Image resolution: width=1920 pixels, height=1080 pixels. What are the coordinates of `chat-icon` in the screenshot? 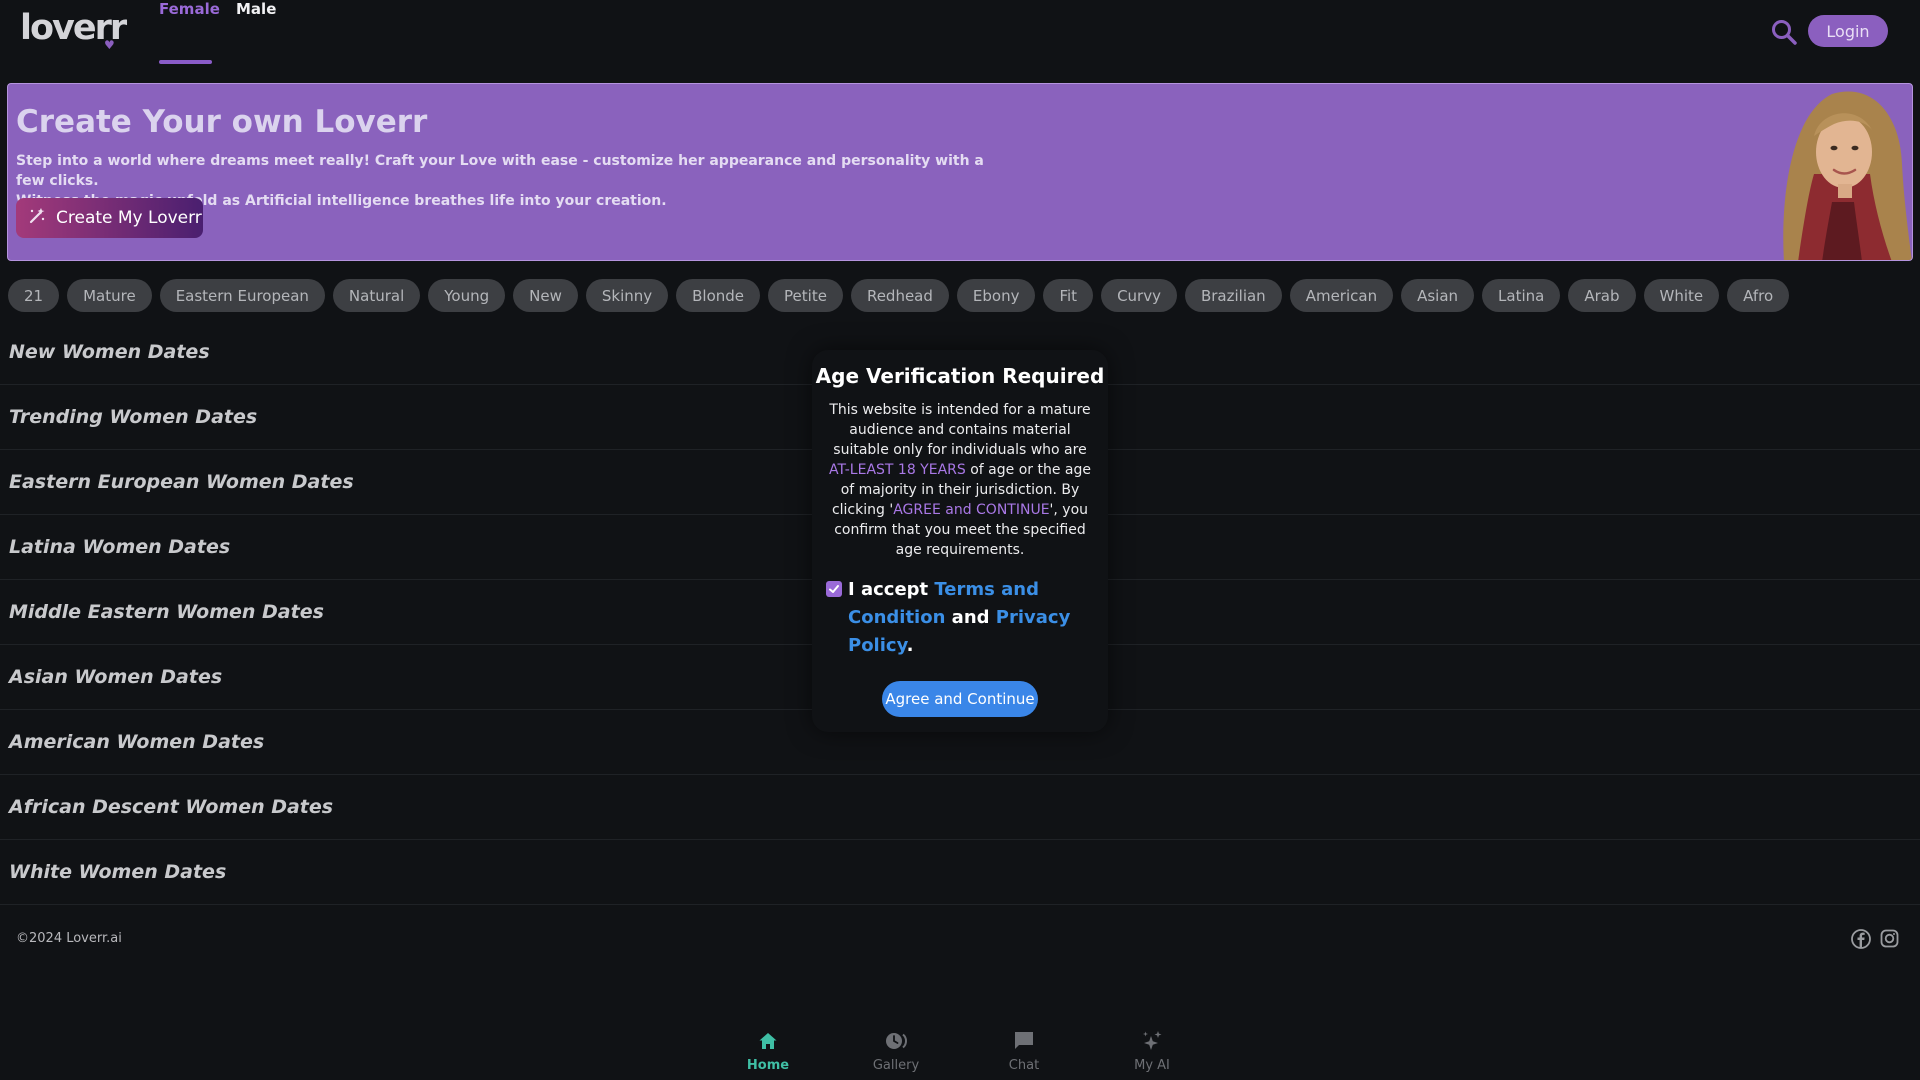 It's located at (1024, 1043).